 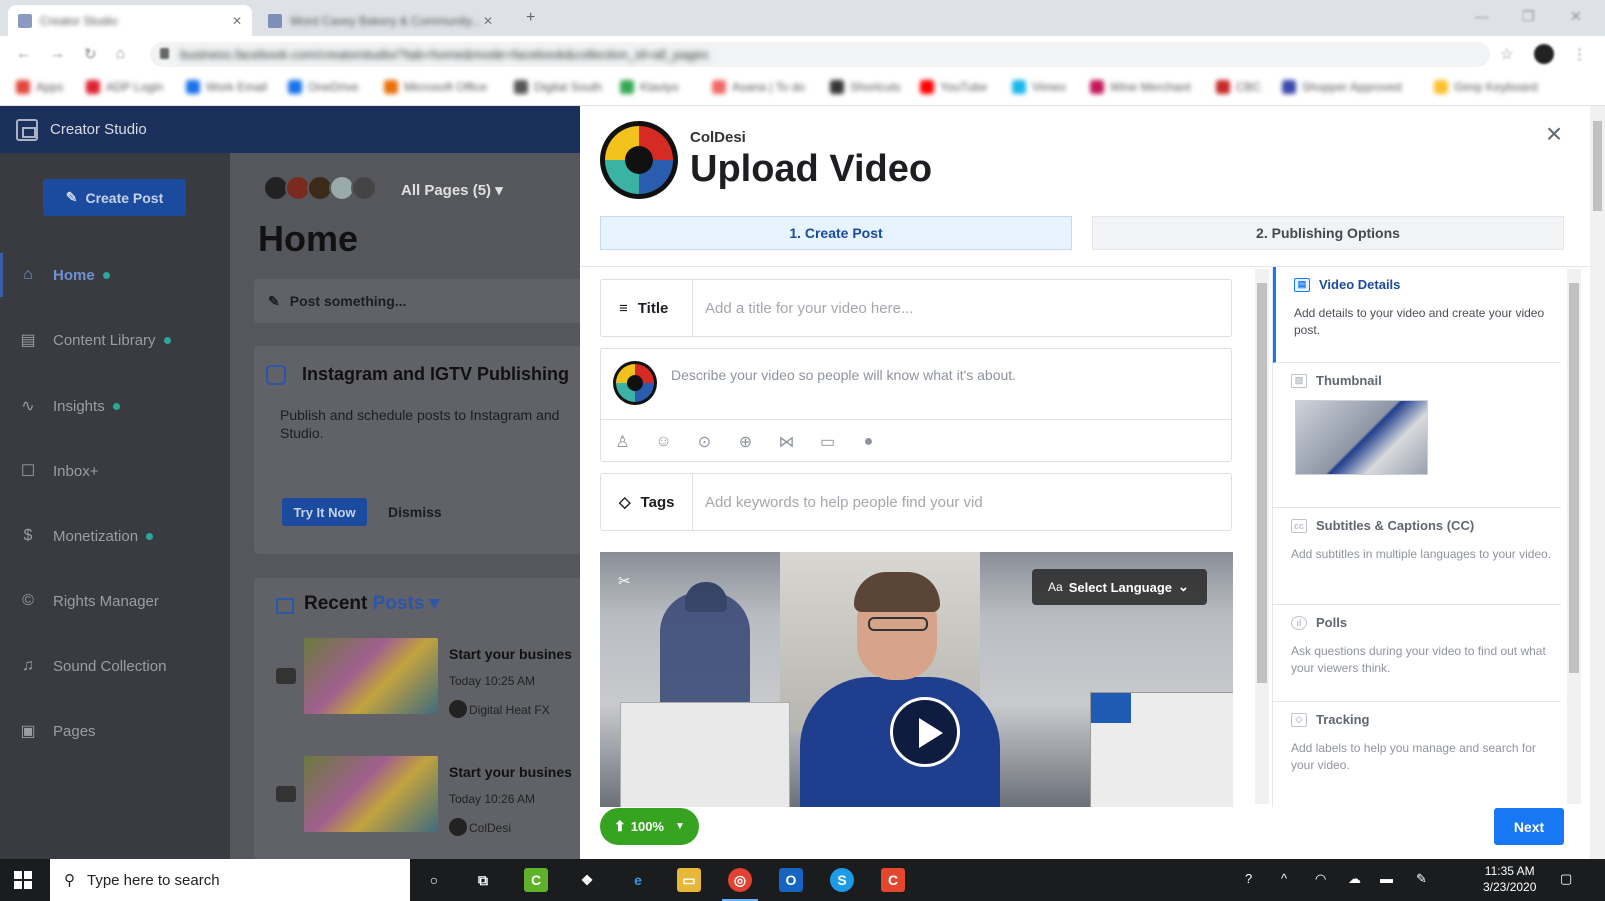 What do you see at coordinates (1386, 878) in the screenshot?
I see `battery-icon: ▬` at bounding box center [1386, 878].